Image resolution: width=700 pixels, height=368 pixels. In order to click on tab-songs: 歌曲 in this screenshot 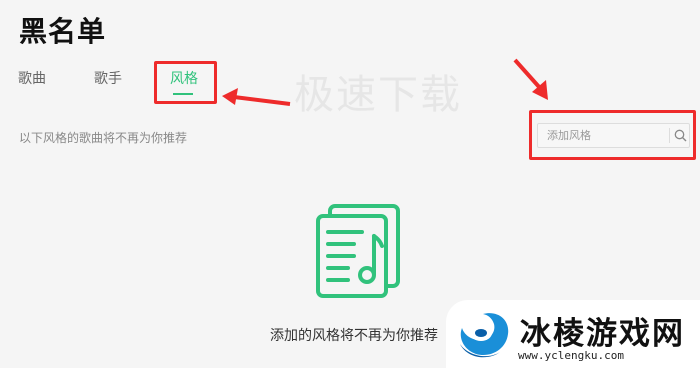, I will do `click(32, 78)`.